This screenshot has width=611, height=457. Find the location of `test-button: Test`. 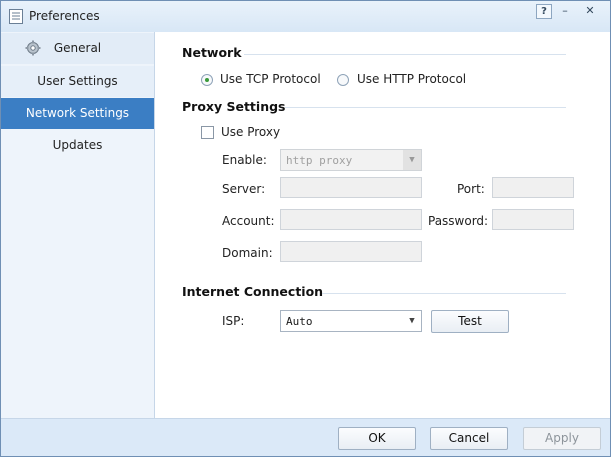

test-button: Test is located at coordinates (470, 321).